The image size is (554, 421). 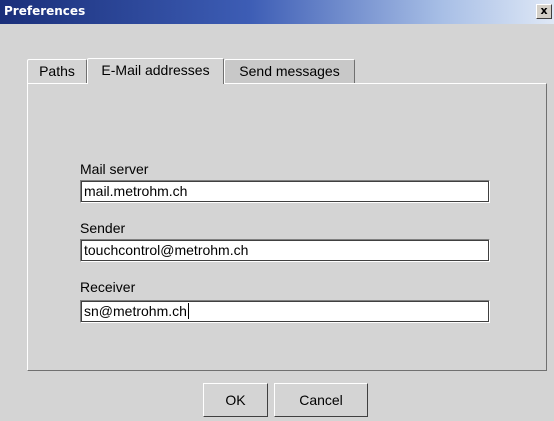 What do you see at coordinates (155, 71) in the screenshot?
I see `tab-email-addresses: E-Mail addresses` at bounding box center [155, 71].